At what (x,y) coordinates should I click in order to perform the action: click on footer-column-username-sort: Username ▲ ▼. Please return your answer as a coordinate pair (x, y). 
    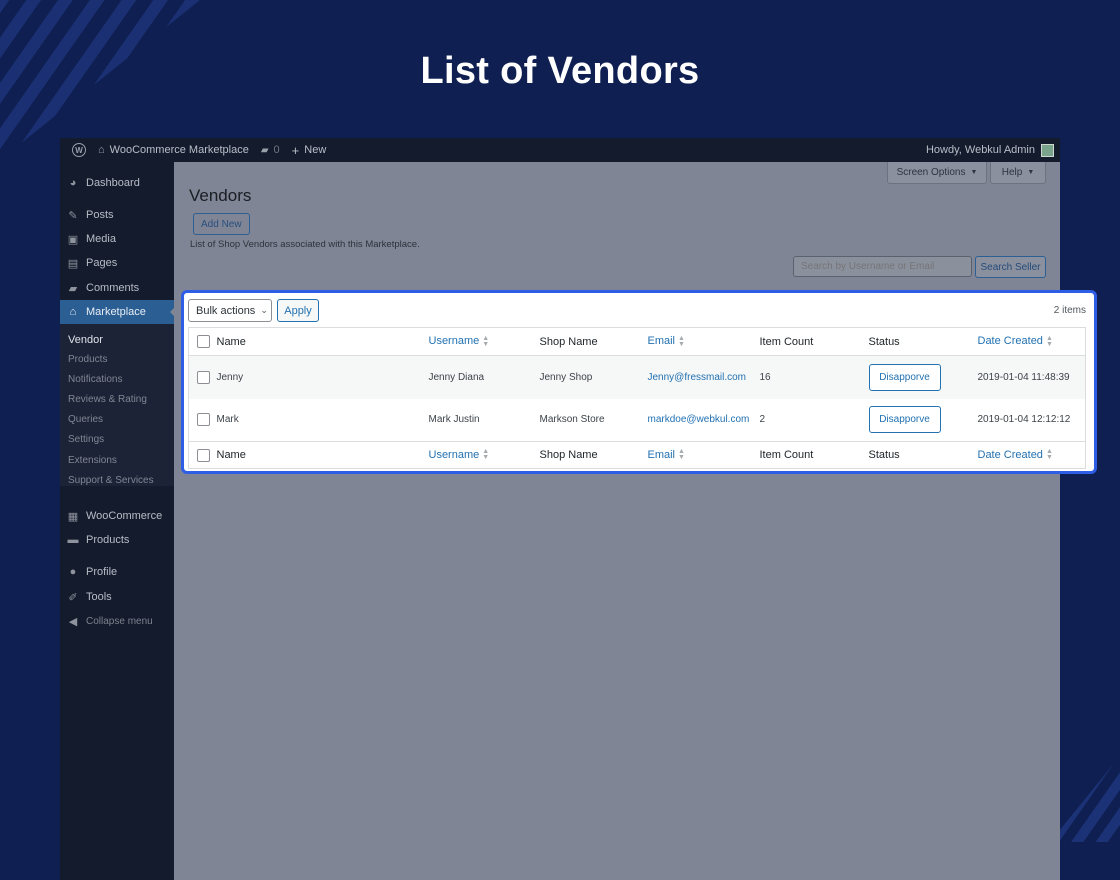
    Looking at the image, I should click on (484, 455).